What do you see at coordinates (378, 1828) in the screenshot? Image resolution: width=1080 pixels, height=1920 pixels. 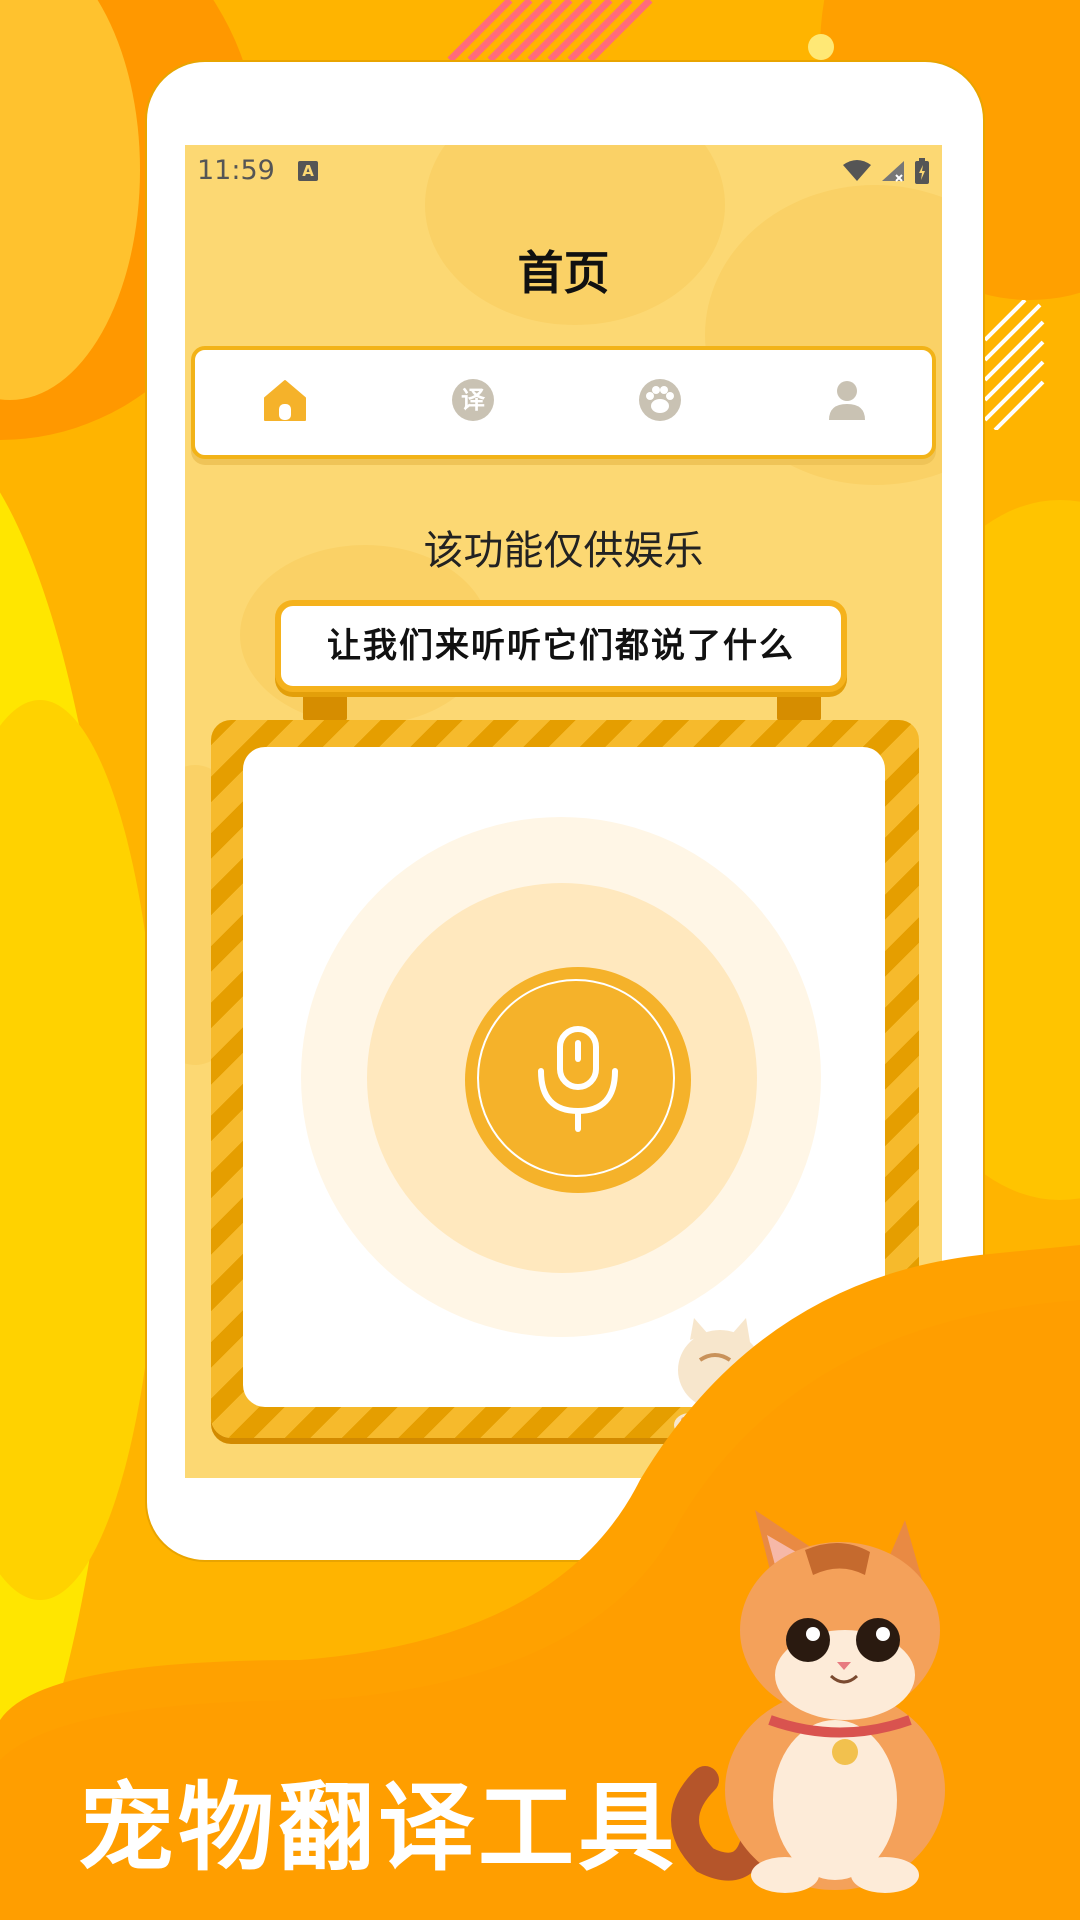 I see `promo-title: 宠物翻译工具` at bounding box center [378, 1828].